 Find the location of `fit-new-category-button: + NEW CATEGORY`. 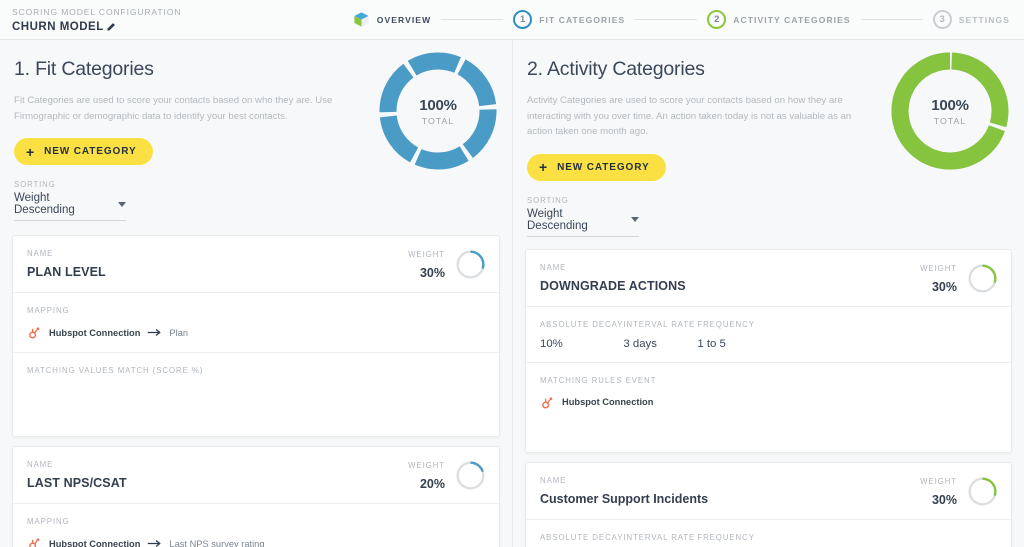

fit-new-category-button: + NEW CATEGORY is located at coordinates (83, 151).